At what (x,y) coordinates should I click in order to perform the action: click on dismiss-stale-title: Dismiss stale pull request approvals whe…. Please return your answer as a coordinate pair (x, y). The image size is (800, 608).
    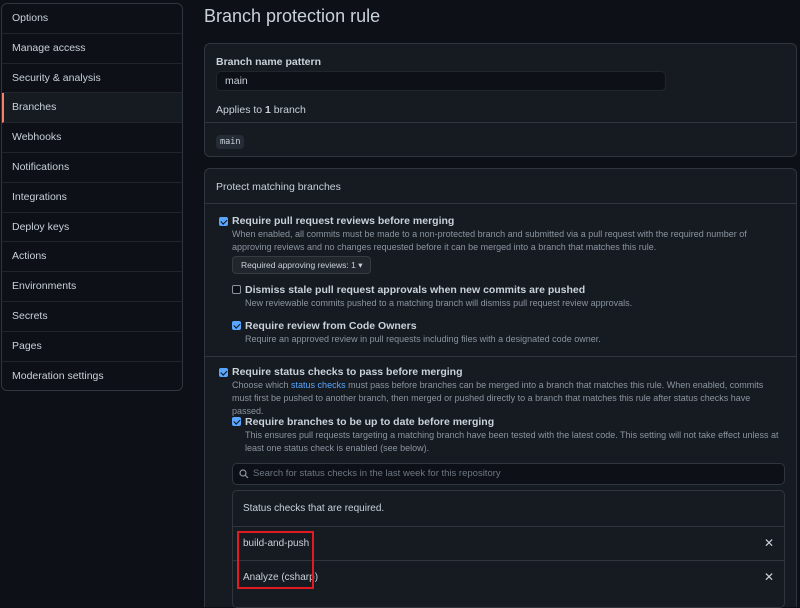
    Looking at the image, I should click on (415, 290).